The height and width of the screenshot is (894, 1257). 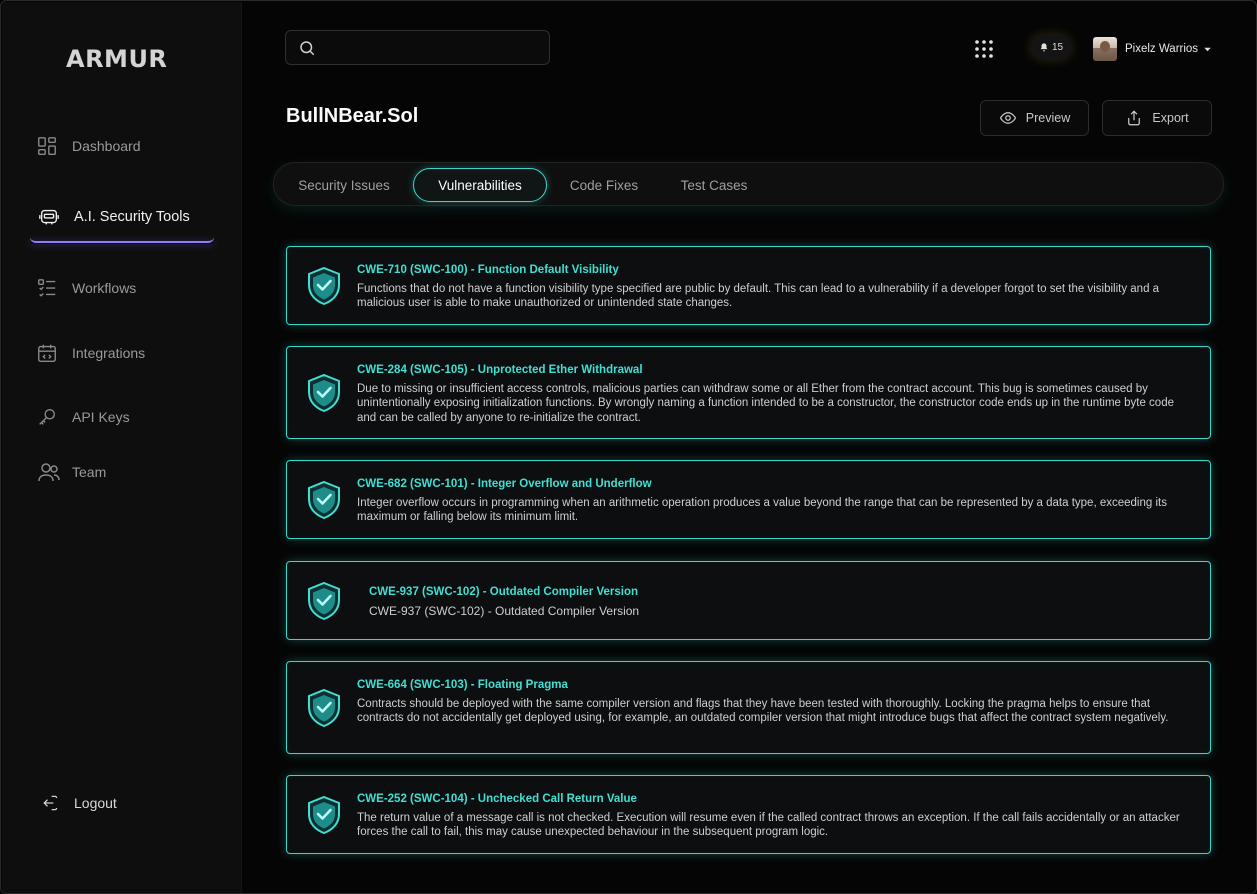 I want to click on search-icon, so click(x=307, y=47).